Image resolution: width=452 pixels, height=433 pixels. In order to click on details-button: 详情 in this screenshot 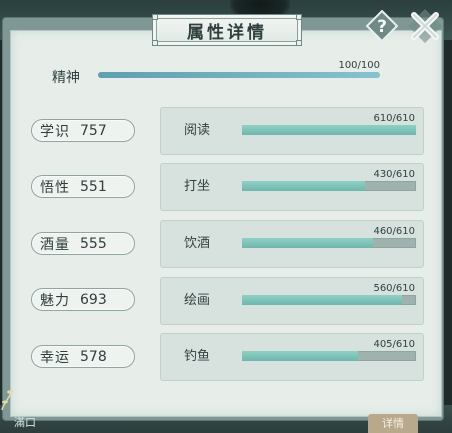, I will do `click(393, 423)`.